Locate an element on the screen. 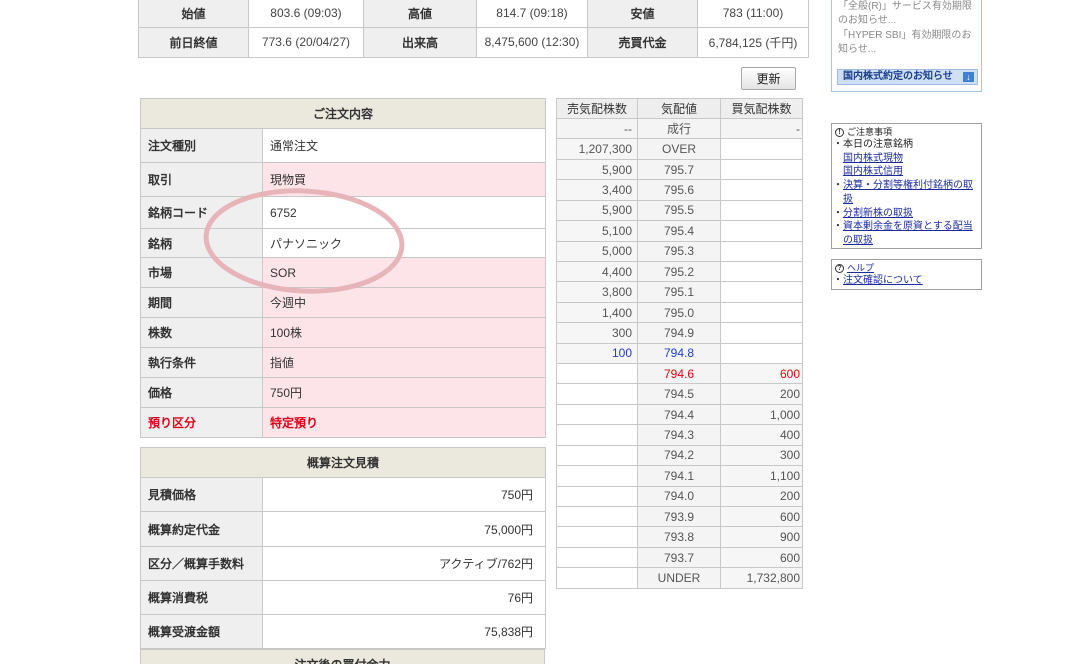 Image resolution: width=1085 pixels, height=664 pixels. order-book-row: 794.5 200 is located at coordinates (679, 394).